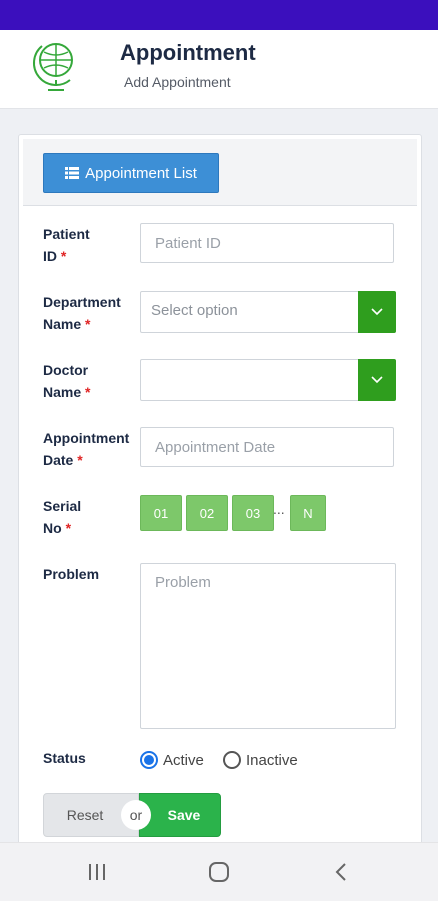 The width and height of the screenshot is (438, 901). I want to click on problem-textarea, so click(268, 646).